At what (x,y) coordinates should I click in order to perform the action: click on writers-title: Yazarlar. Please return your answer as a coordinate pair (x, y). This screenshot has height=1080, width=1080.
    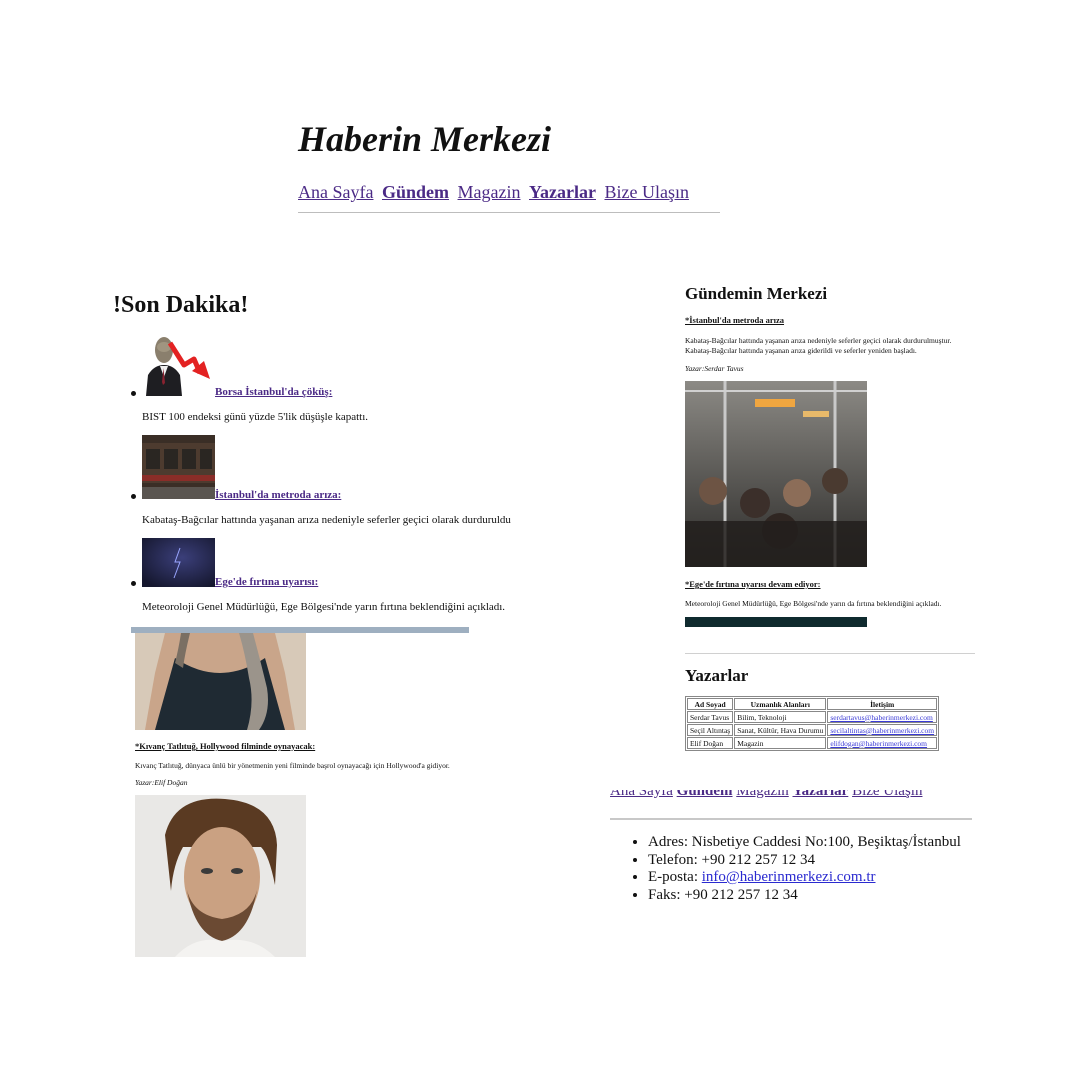
    Looking at the image, I should click on (717, 675).